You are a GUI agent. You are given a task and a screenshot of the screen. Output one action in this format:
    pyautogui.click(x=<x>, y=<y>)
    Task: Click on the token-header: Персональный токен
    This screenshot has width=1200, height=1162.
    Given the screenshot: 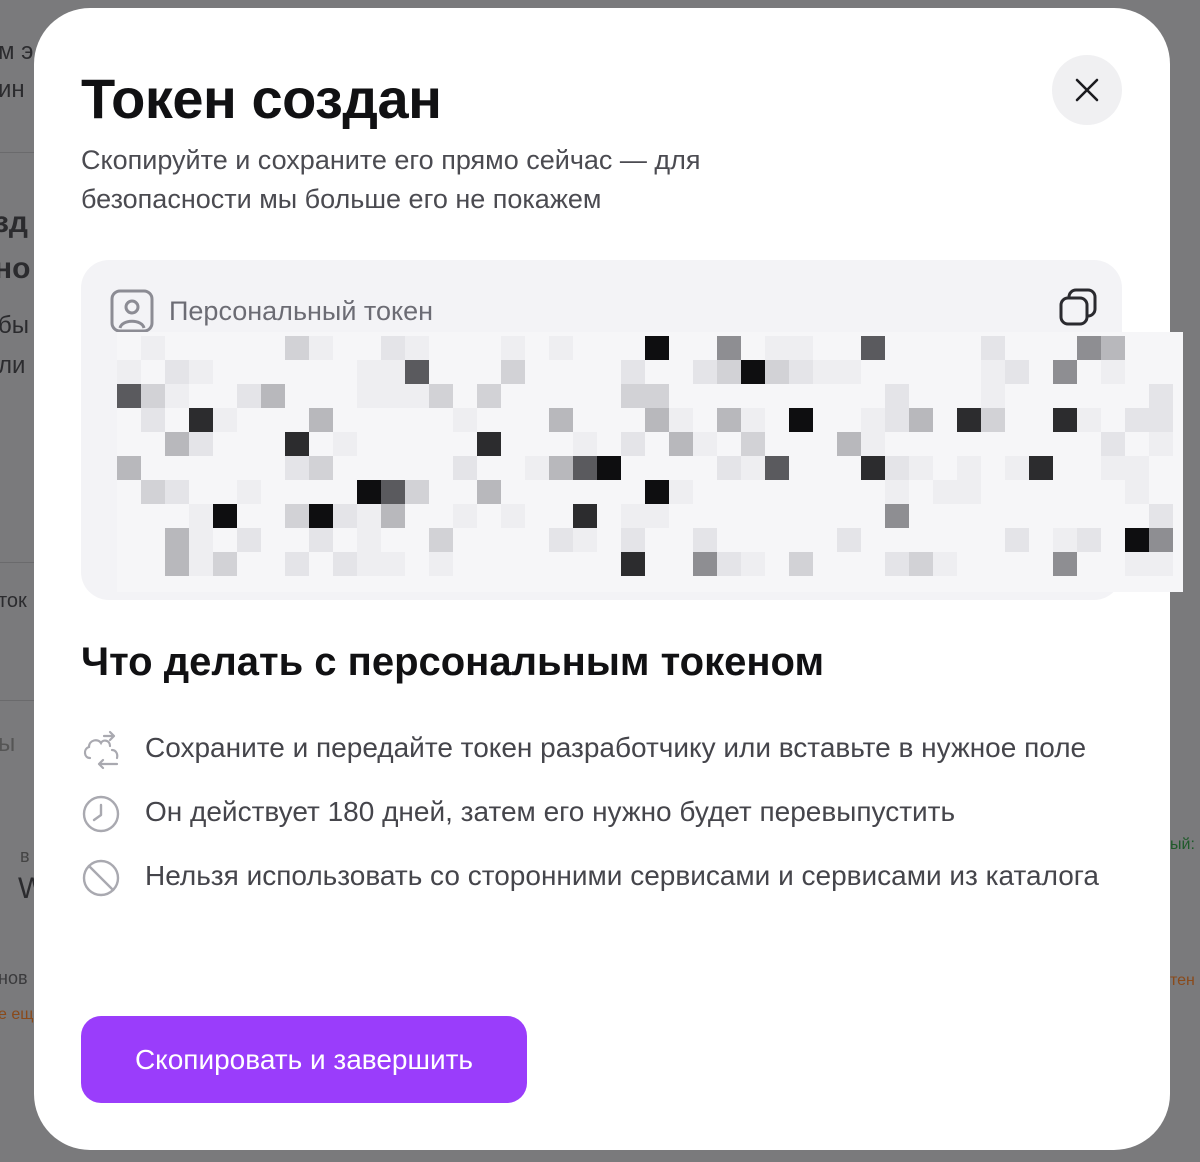 What is the action you would take?
    pyautogui.click(x=271, y=311)
    